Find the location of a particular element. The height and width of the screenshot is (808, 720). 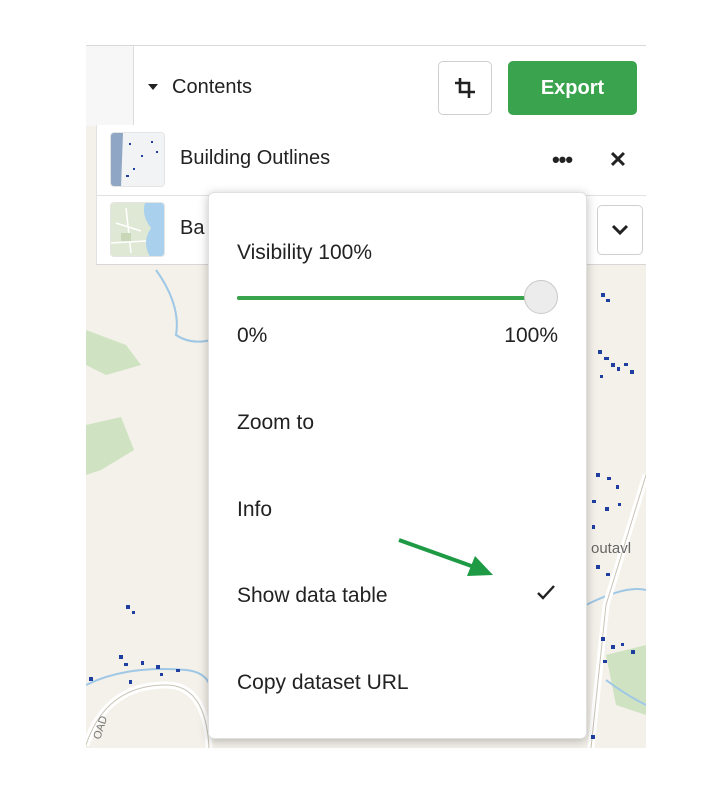

visibility-slider is located at coordinates (389, 298).